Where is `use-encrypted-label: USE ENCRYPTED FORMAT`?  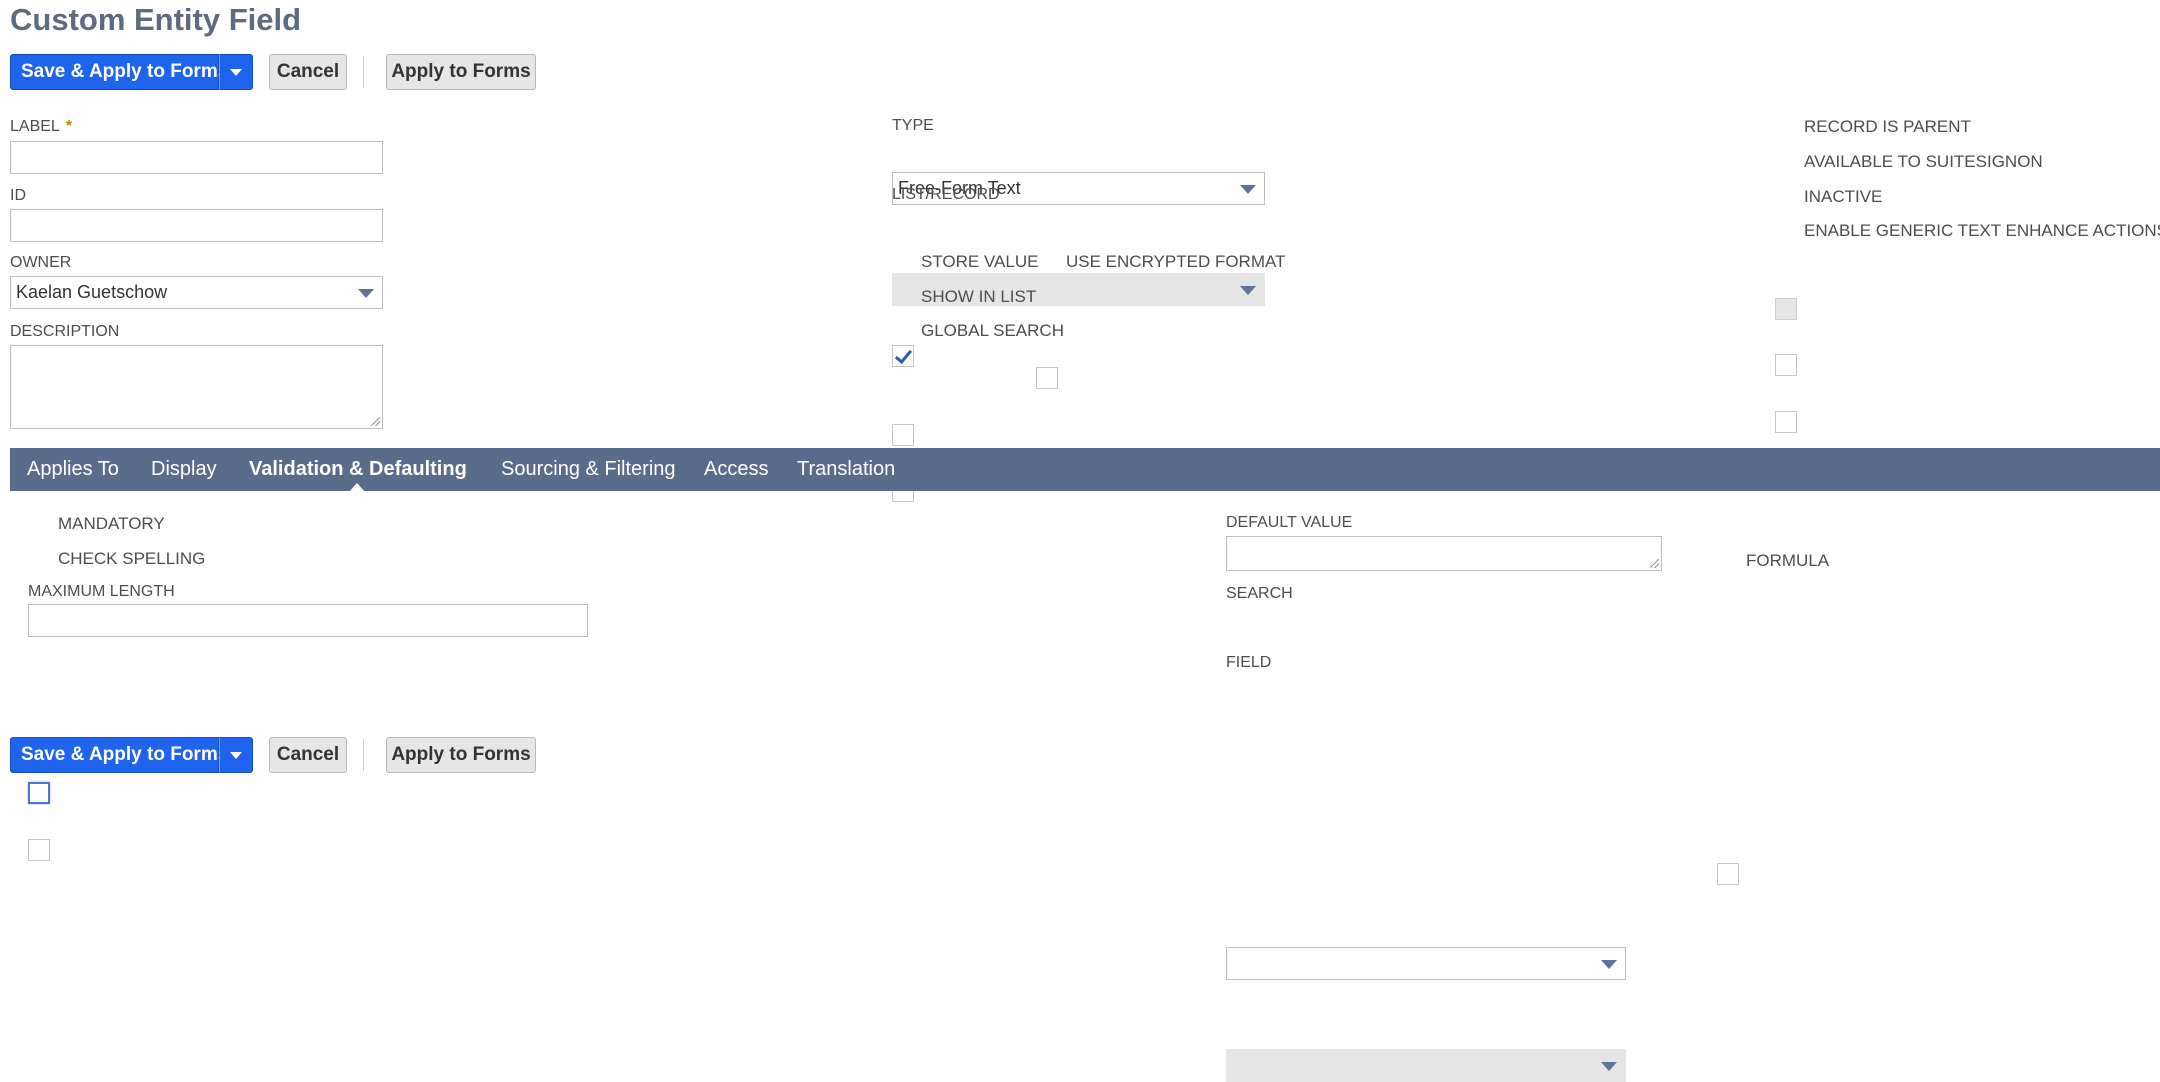 use-encrypted-label: USE ENCRYPTED FORMAT is located at coordinates (1176, 261).